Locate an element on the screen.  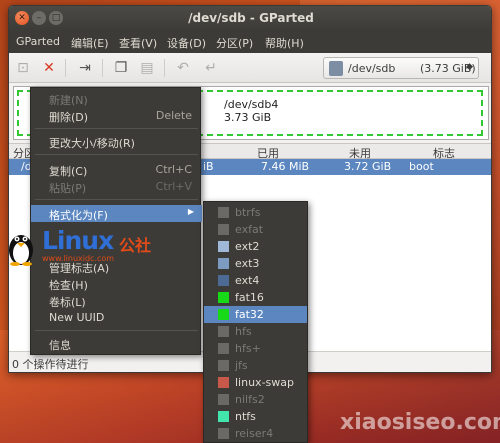
fs-label: nilfs2 is located at coordinates (250, 399).